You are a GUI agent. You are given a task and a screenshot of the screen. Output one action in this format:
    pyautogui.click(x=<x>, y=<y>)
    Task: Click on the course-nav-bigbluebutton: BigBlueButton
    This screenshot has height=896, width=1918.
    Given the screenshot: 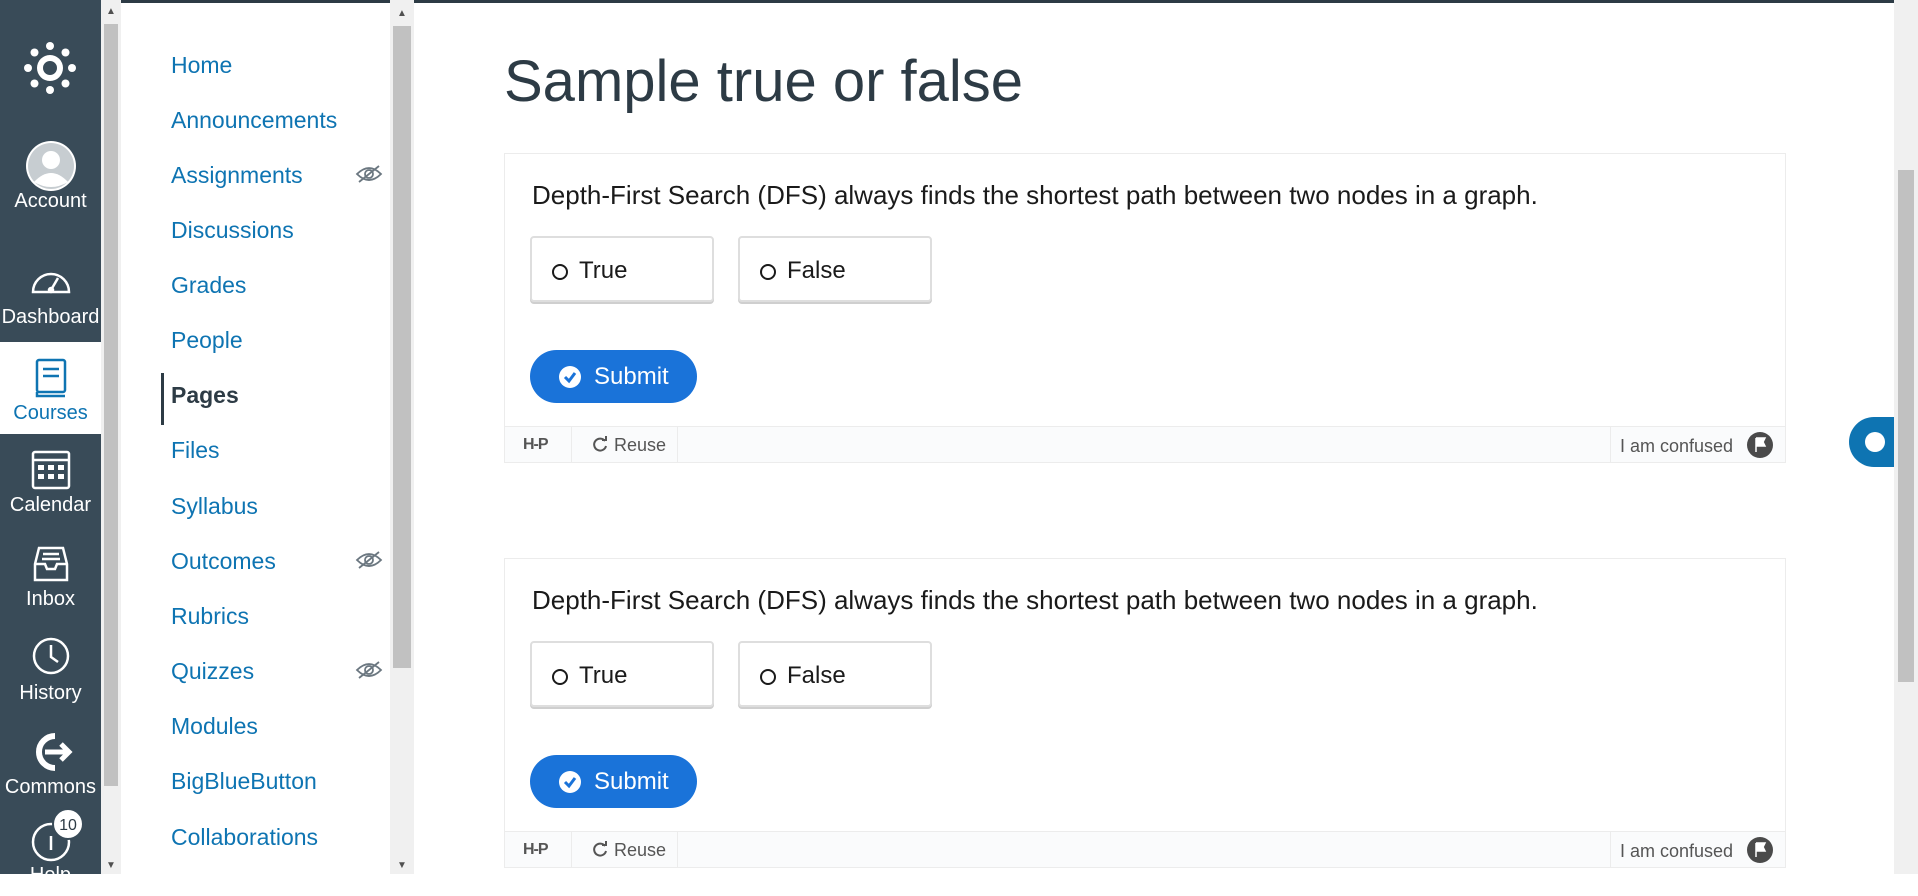 What is the action you would take?
    pyautogui.click(x=244, y=781)
    